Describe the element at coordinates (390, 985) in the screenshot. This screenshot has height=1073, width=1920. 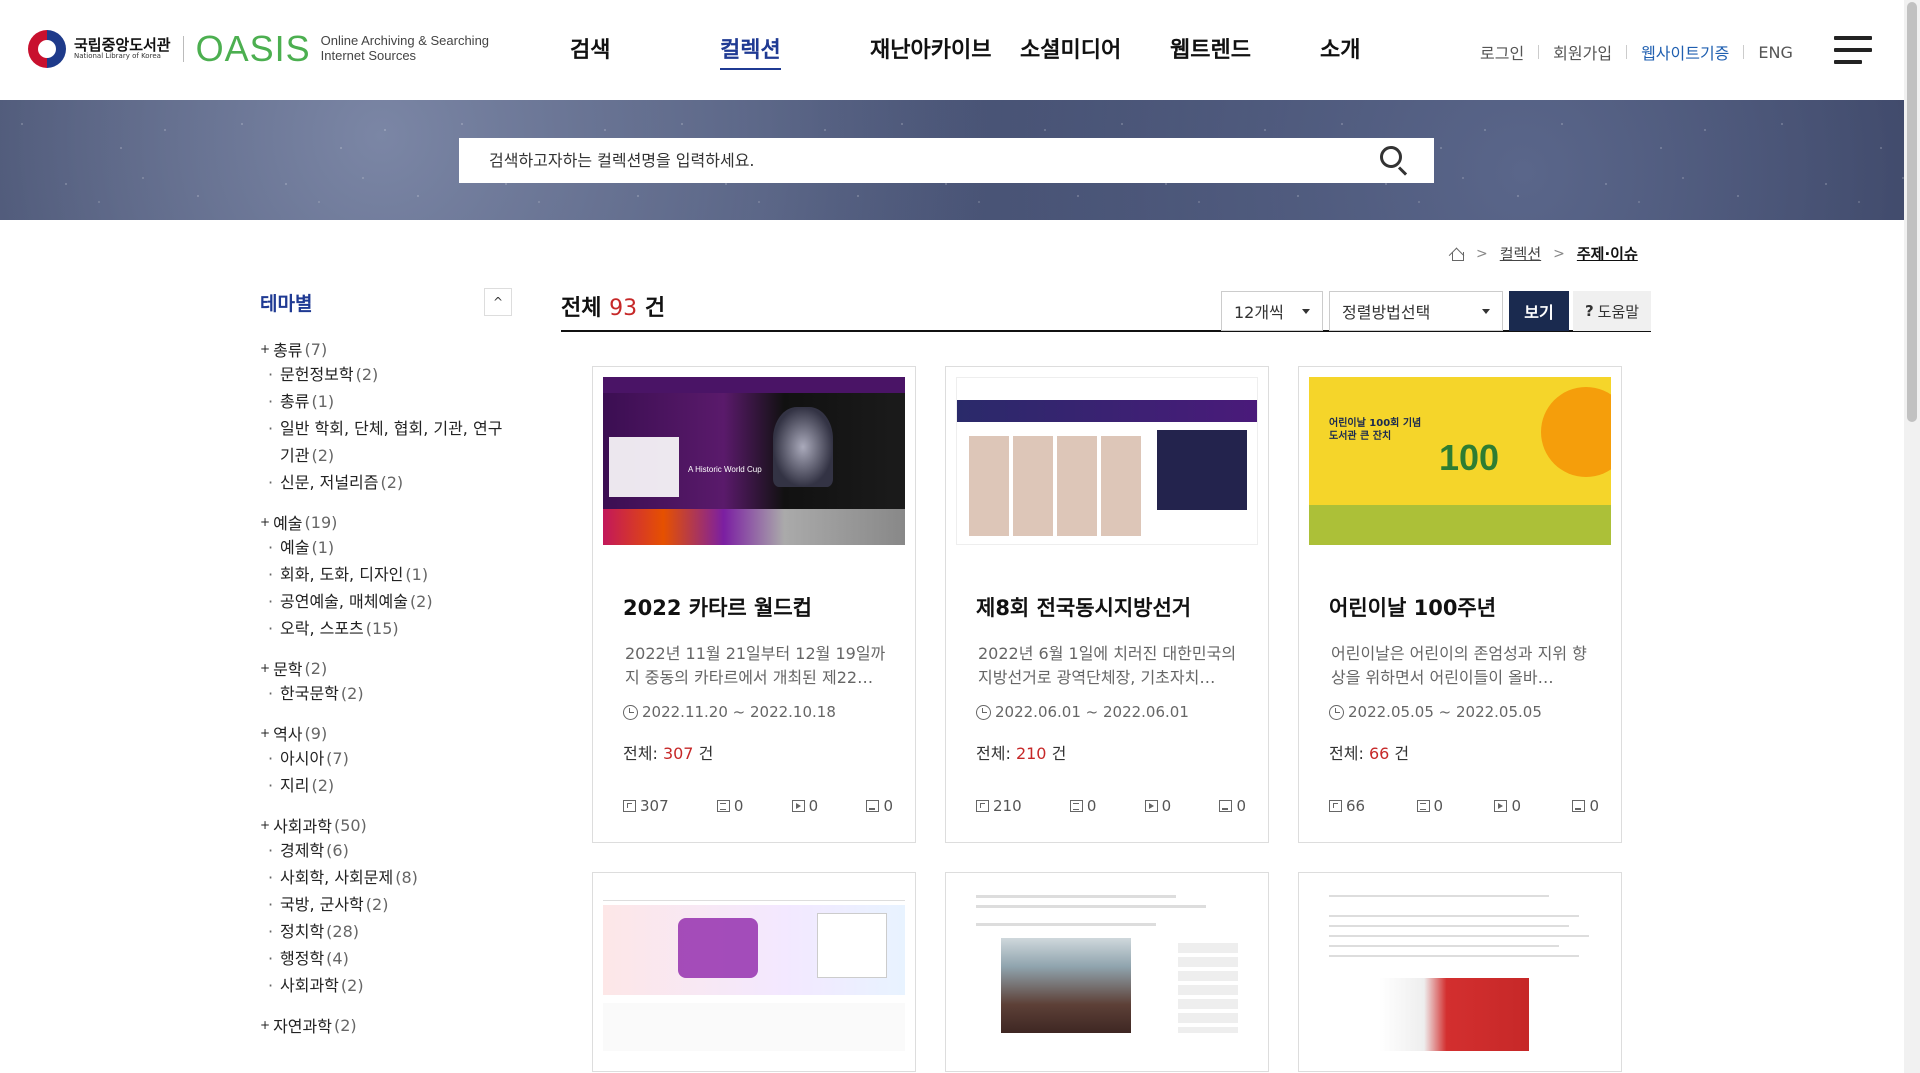
I see `sidebar-subcategory: · 사회과학 (2)` at that location.